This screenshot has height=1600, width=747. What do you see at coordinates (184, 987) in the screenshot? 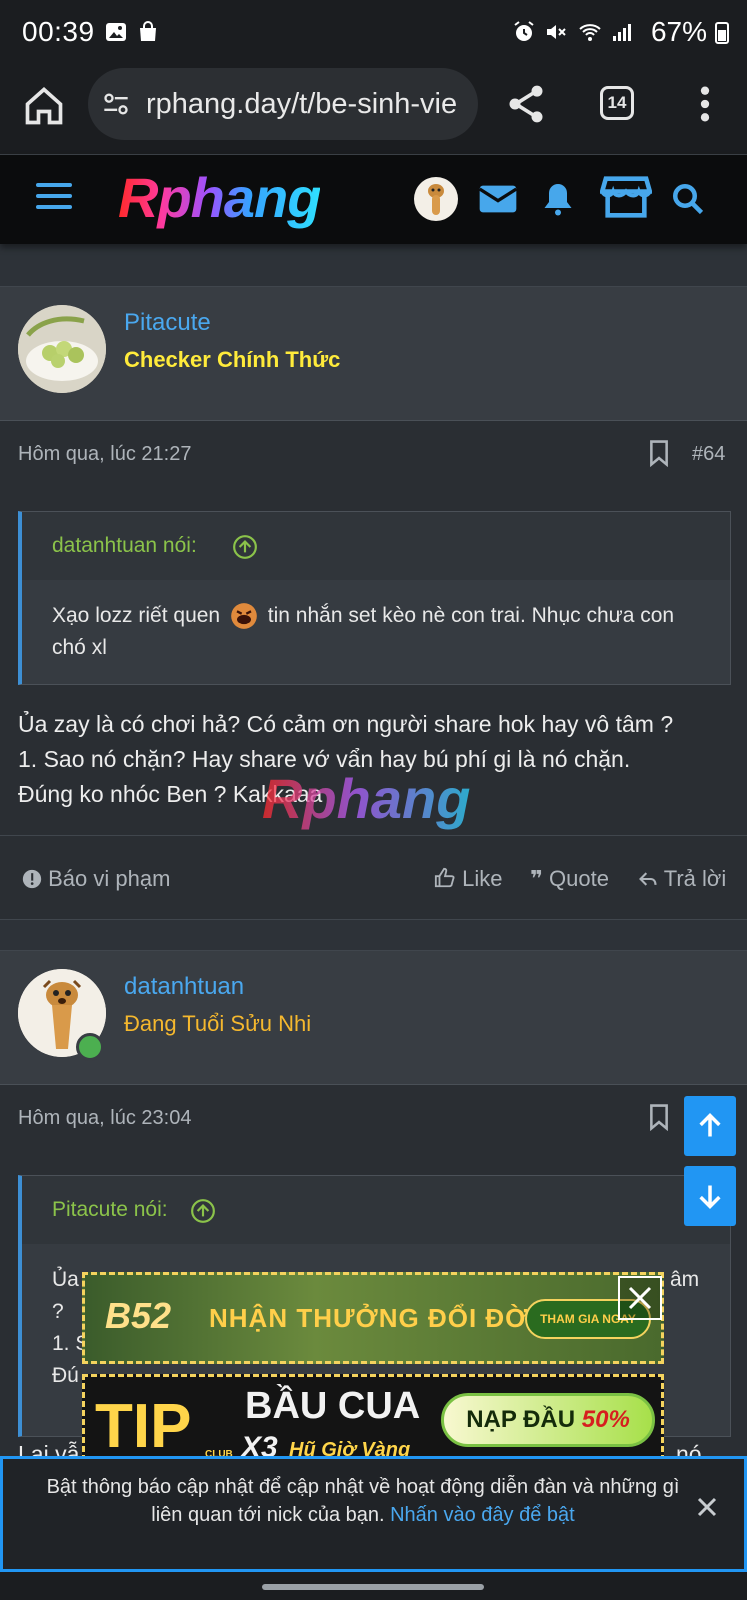
I see `username: datanhtuan` at bounding box center [184, 987].